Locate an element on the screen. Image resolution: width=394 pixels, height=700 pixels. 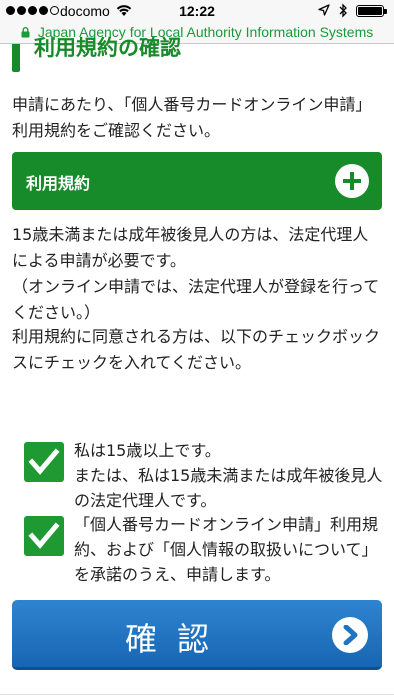
age-confirm-checkbox is located at coordinates (44, 462).